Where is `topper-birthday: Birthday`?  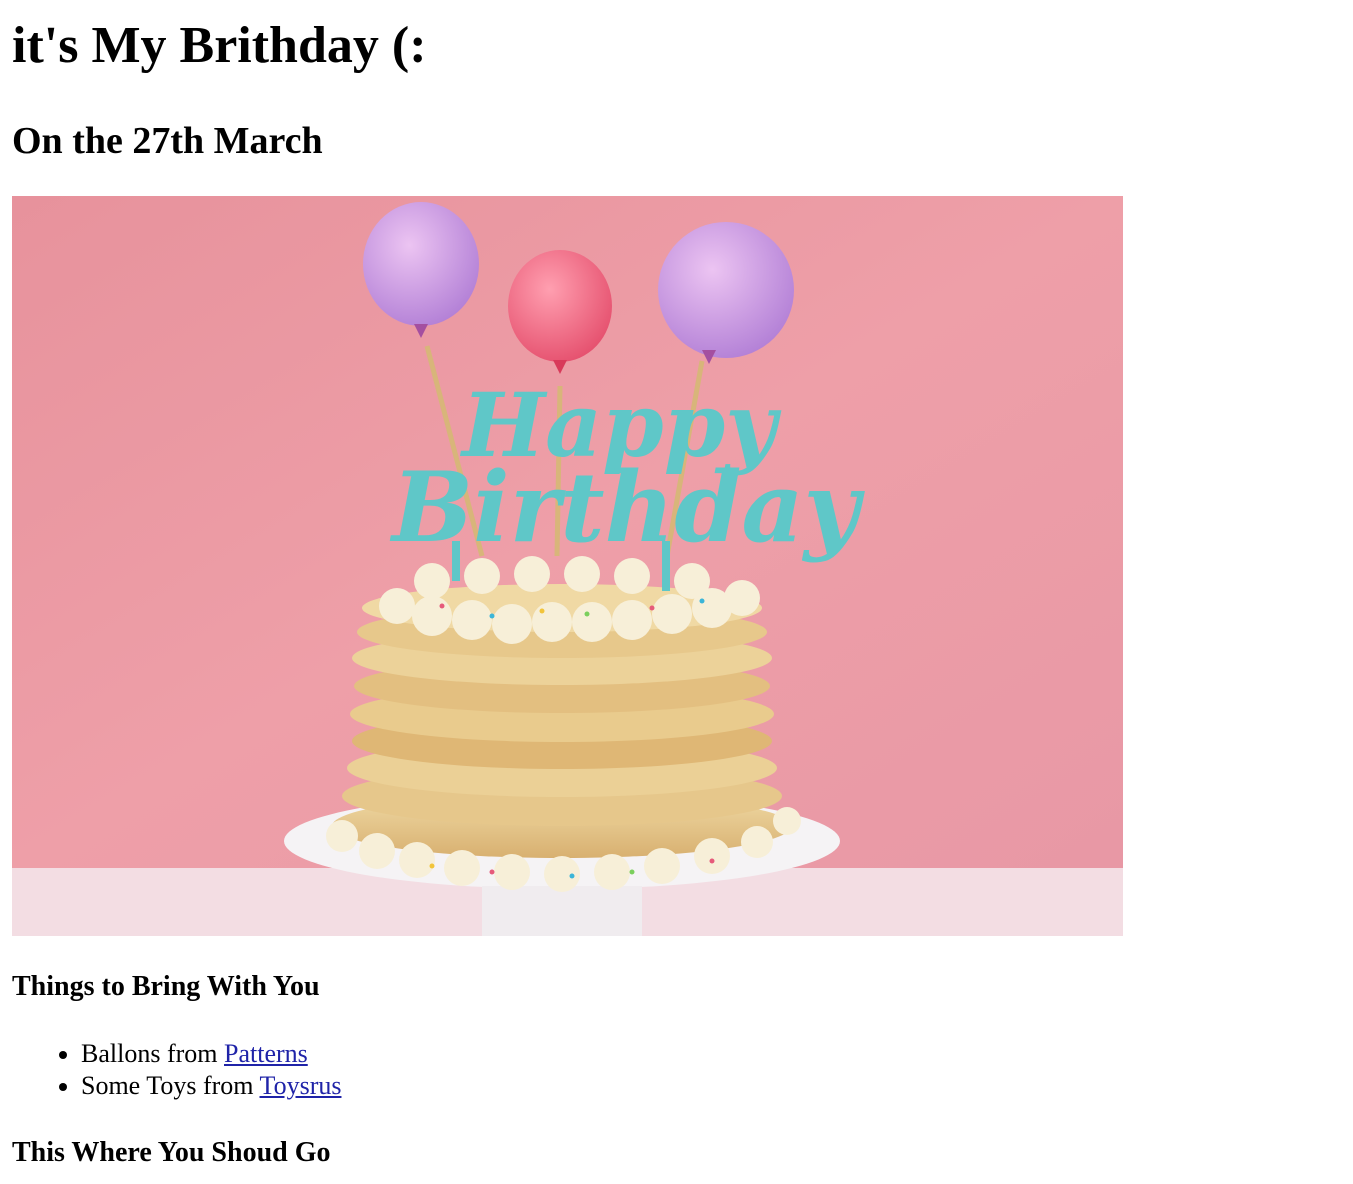 topper-birthday: Birthday is located at coordinates (627, 507).